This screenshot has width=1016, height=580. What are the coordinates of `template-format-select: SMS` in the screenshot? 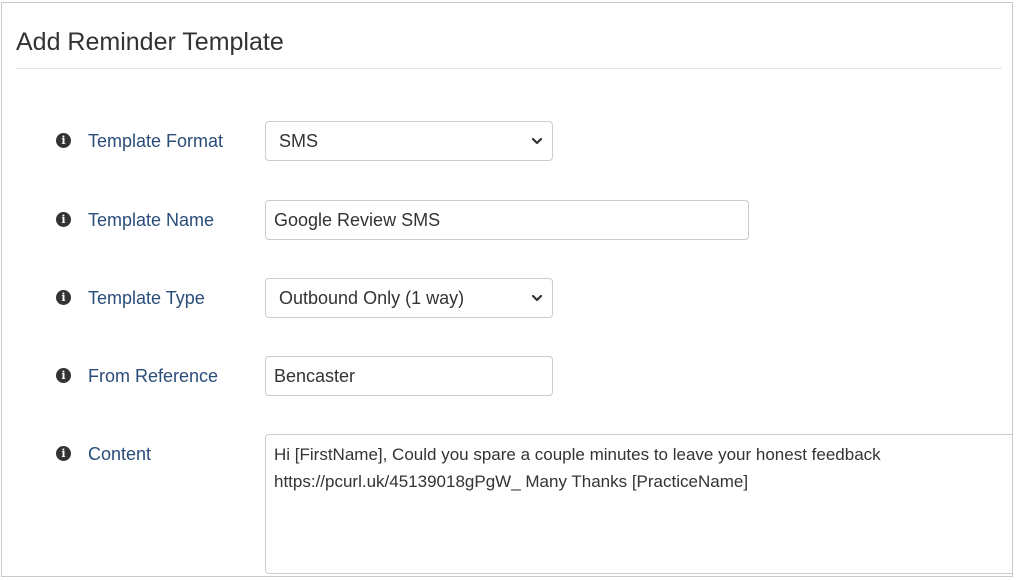 It's located at (409, 141).